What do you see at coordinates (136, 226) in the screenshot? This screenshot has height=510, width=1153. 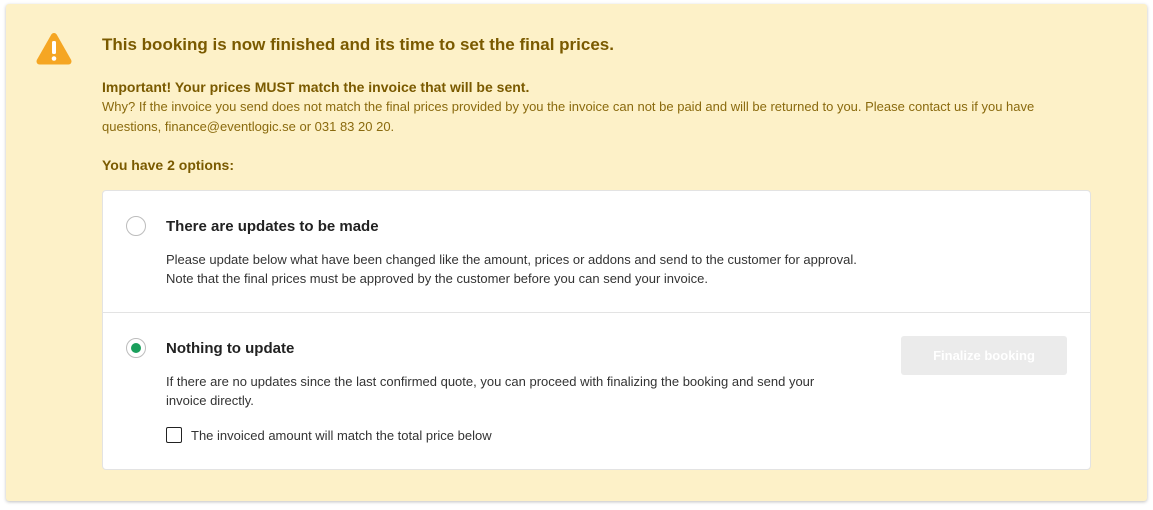 I see `updates-radio` at bounding box center [136, 226].